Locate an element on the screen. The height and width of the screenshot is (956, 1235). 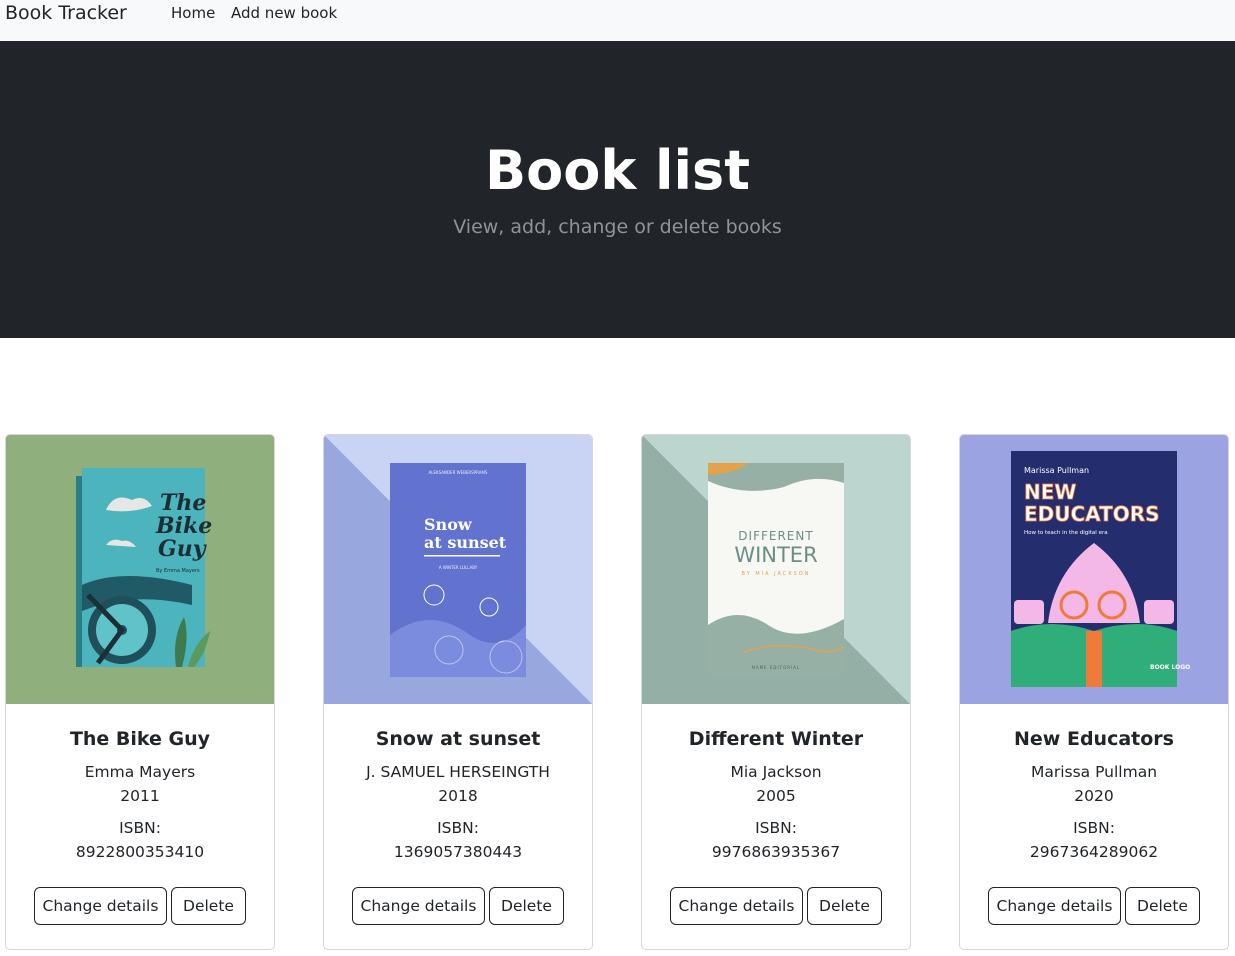
book-title: The Bike Guy is located at coordinates (140, 739).